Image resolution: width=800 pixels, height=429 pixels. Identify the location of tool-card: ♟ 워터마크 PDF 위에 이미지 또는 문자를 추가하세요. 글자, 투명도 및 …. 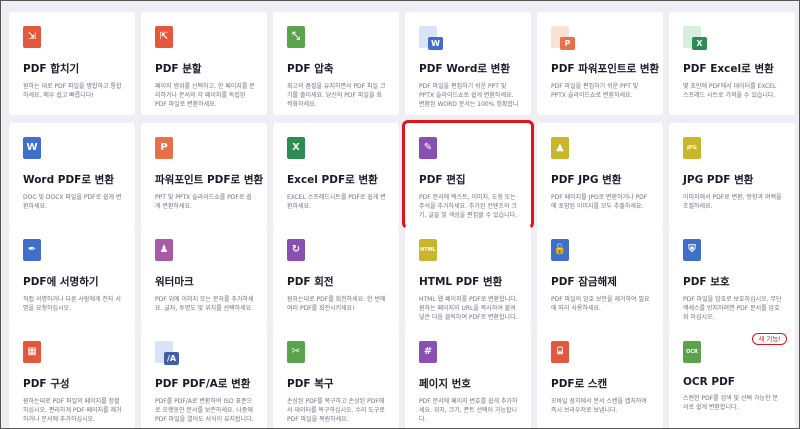
(204, 276).